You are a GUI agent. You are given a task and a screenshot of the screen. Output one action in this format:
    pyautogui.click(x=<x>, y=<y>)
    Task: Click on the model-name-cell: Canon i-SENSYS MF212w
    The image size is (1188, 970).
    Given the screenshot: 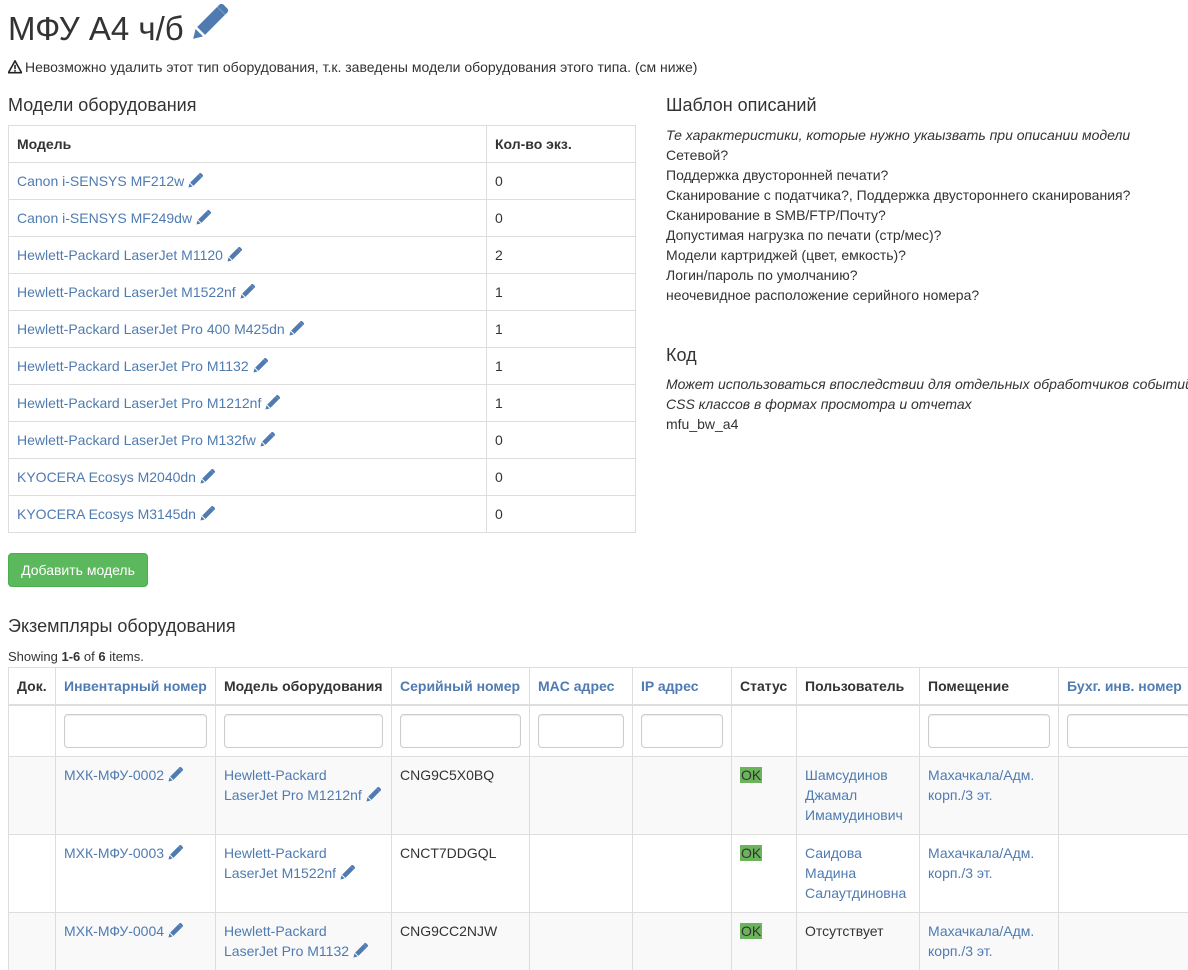 What is the action you would take?
    pyautogui.click(x=247, y=181)
    